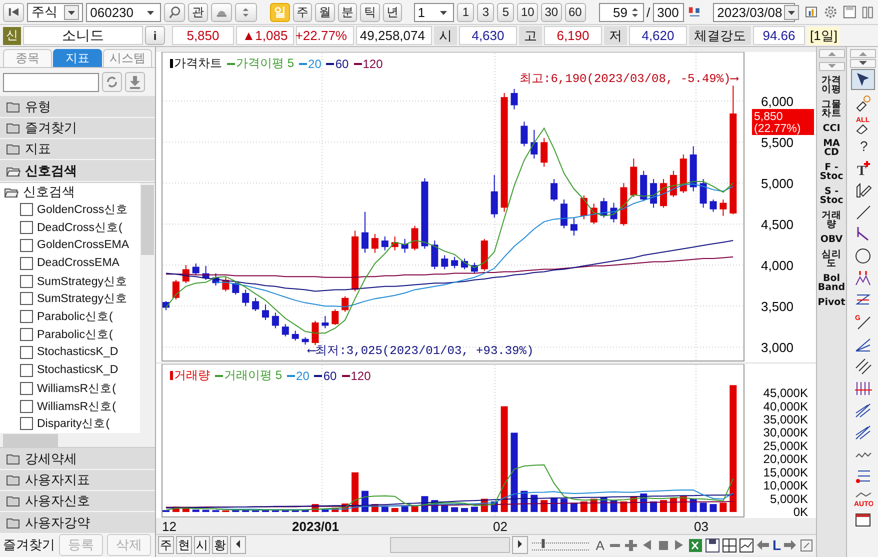  Describe the element at coordinates (505, 12) in the screenshot. I see `interval-button: 5` at that location.